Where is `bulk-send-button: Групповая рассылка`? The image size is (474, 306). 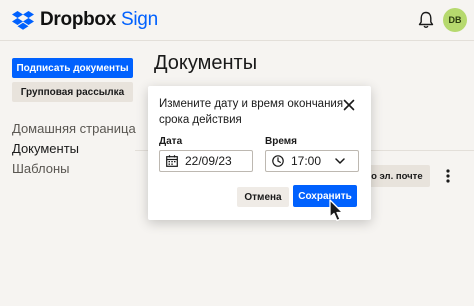 bulk-send-button: Групповая рассылка is located at coordinates (72, 92).